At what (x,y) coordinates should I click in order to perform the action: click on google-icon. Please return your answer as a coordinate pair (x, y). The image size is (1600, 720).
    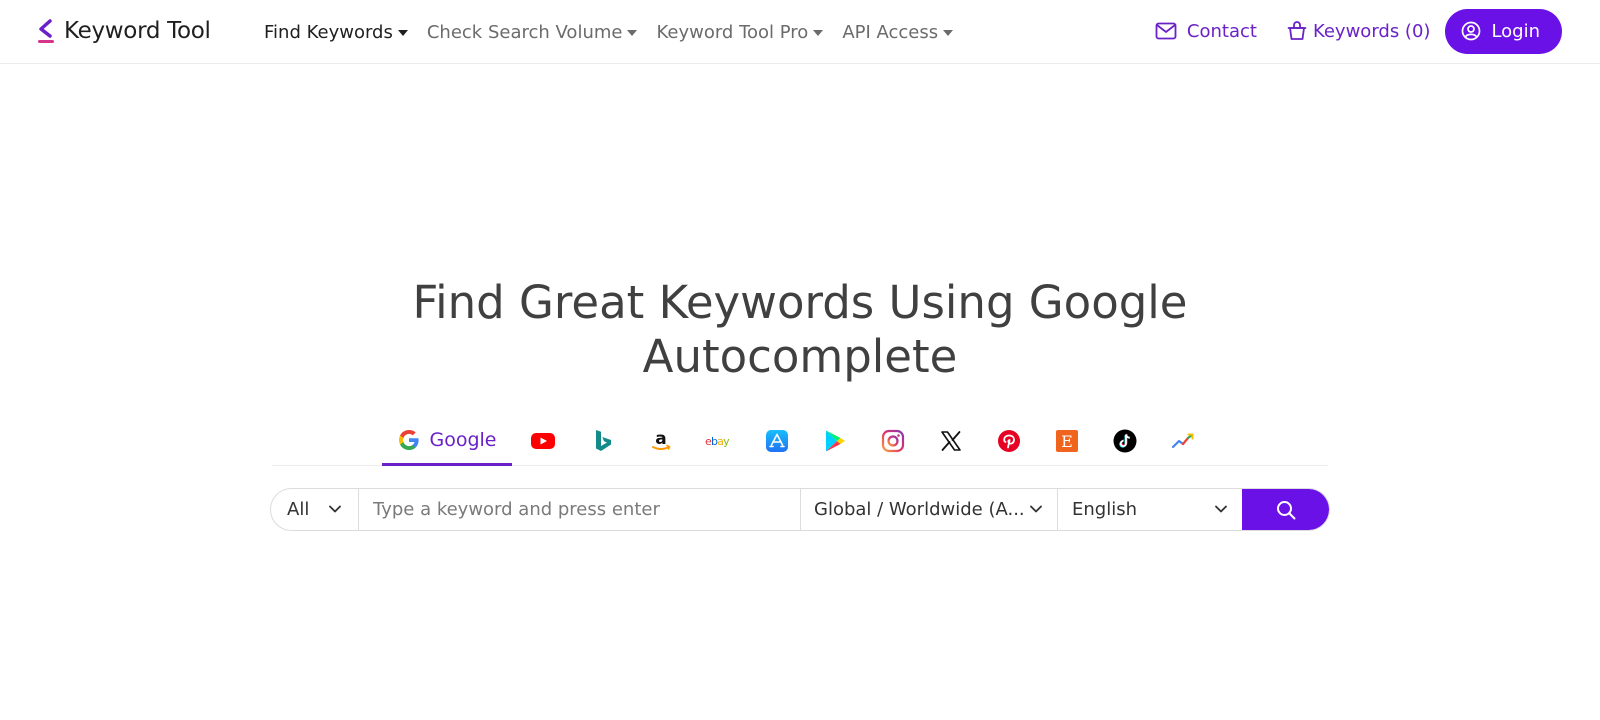
    Looking at the image, I should click on (409, 439).